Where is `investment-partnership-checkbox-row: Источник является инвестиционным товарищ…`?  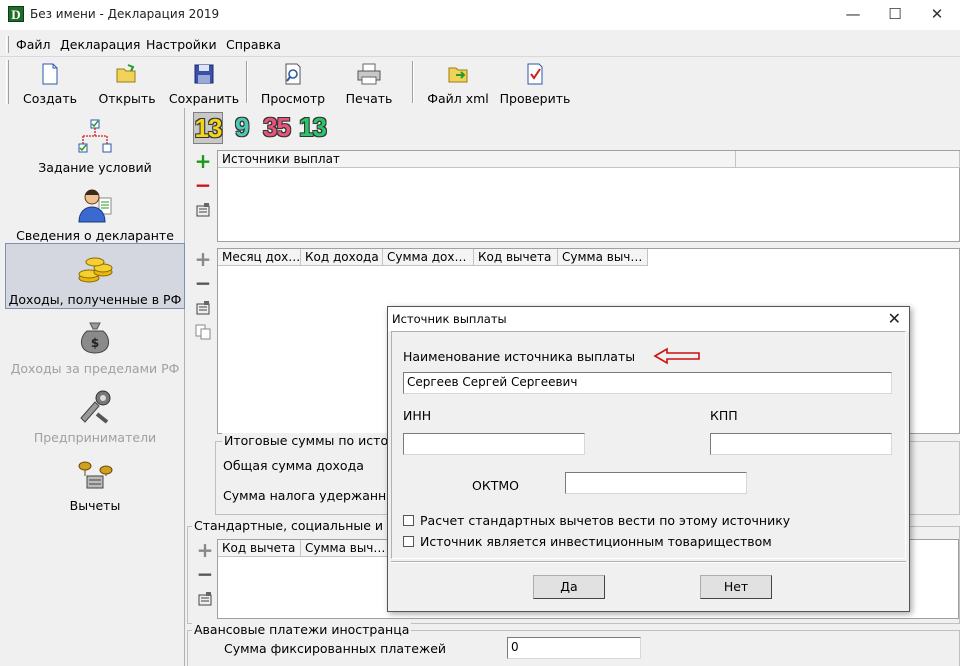 investment-partnership-checkbox-row: Источник является инвестиционным товарищ… is located at coordinates (587, 541).